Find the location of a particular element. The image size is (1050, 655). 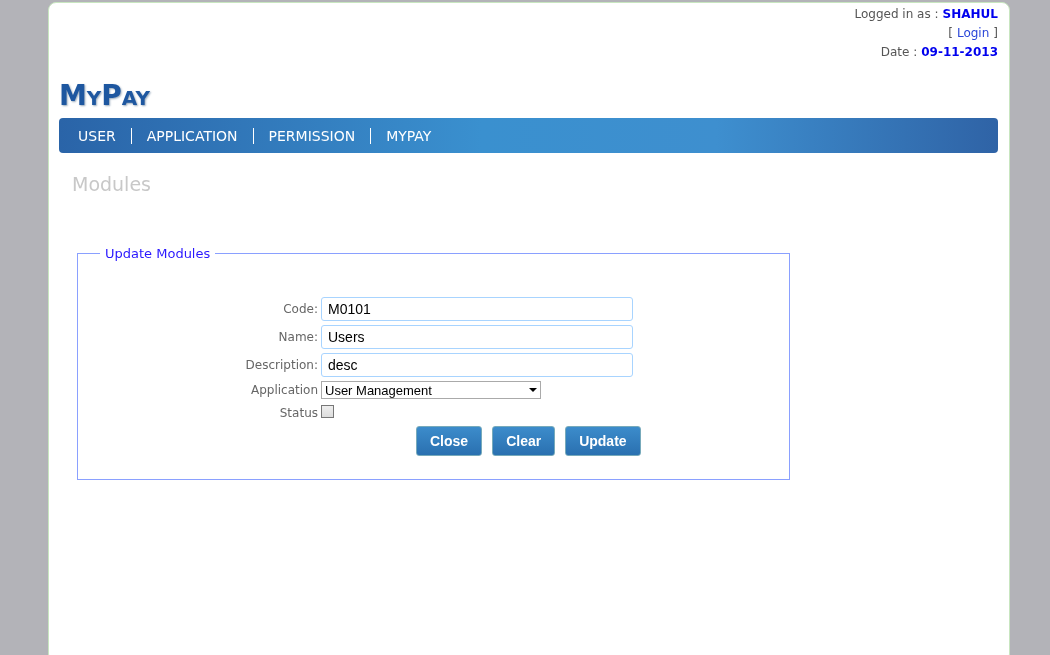

field-label: Status is located at coordinates (298, 412).